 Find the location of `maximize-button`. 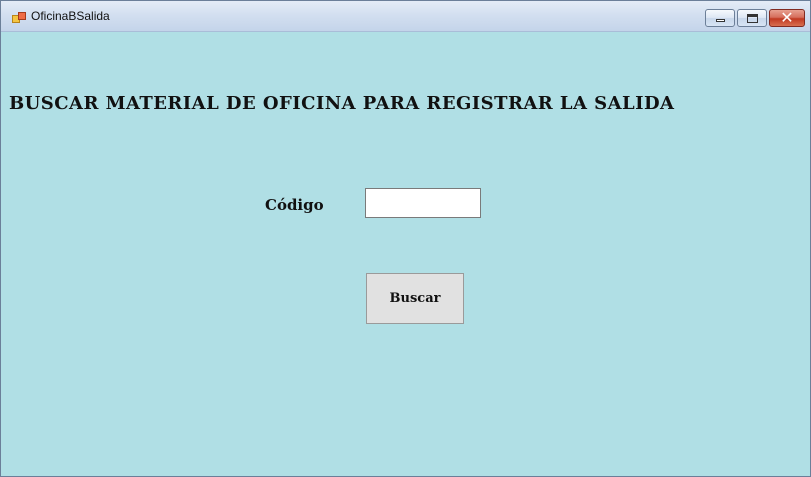

maximize-button is located at coordinates (752, 18).